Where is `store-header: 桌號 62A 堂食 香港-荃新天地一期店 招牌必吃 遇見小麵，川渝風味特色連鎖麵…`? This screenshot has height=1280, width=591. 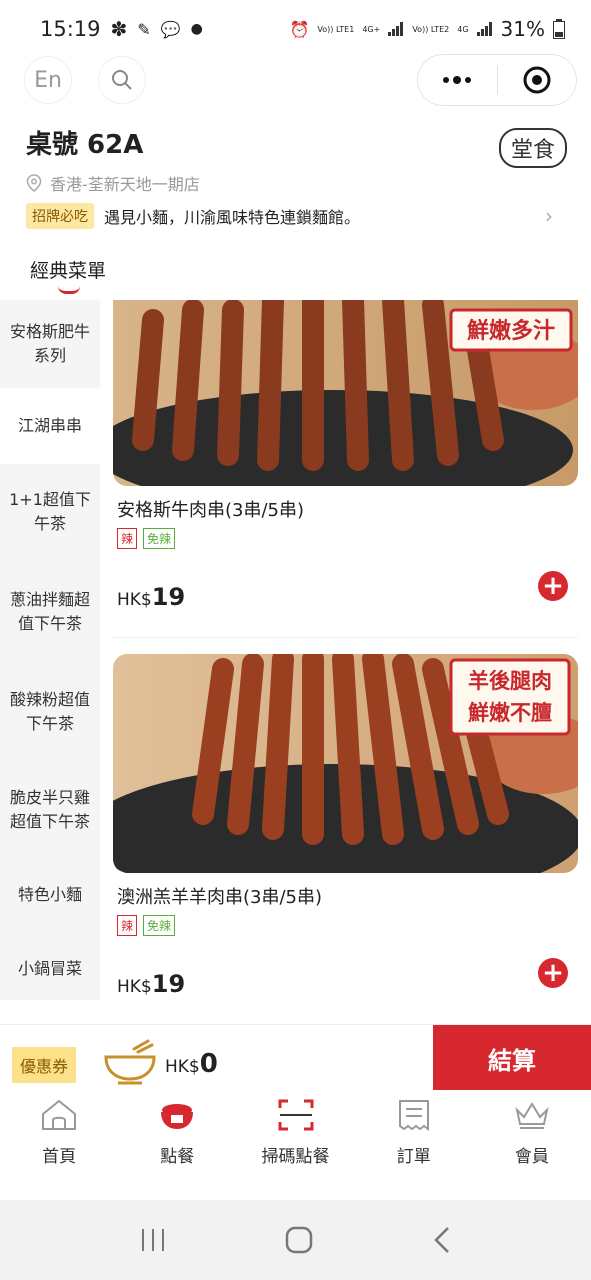 store-header: 桌號 62A 堂食 香港-荃新天地一期店 招牌必吃 遇見小麵，川渝風味特色連鎖麵… is located at coordinates (298, 176).